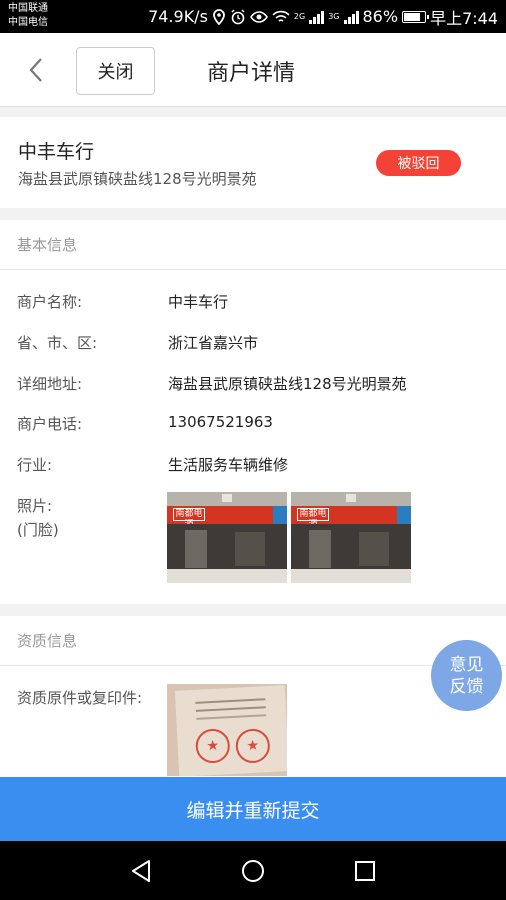  Describe the element at coordinates (253, 809) in the screenshot. I see `edit-resubmit-button: 编辑并重新提交` at that location.